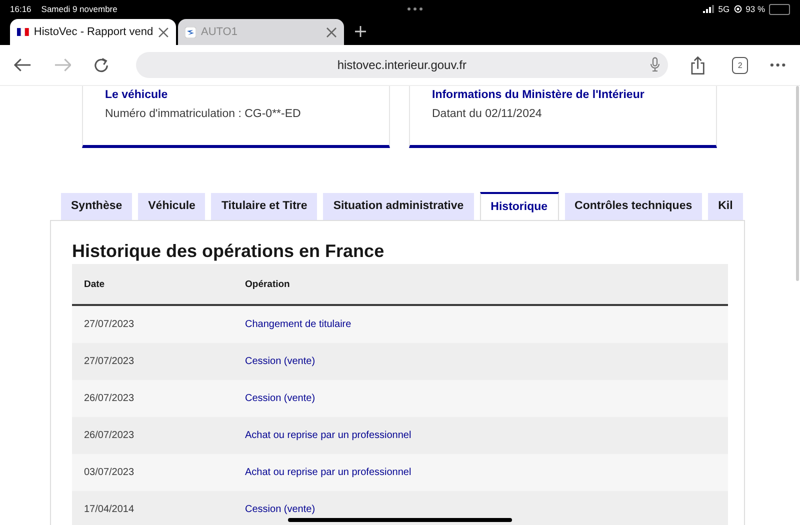  Describe the element at coordinates (539, 95) in the screenshot. I see `card-title: Informations du Ministère de l'Intérieur` at that location.